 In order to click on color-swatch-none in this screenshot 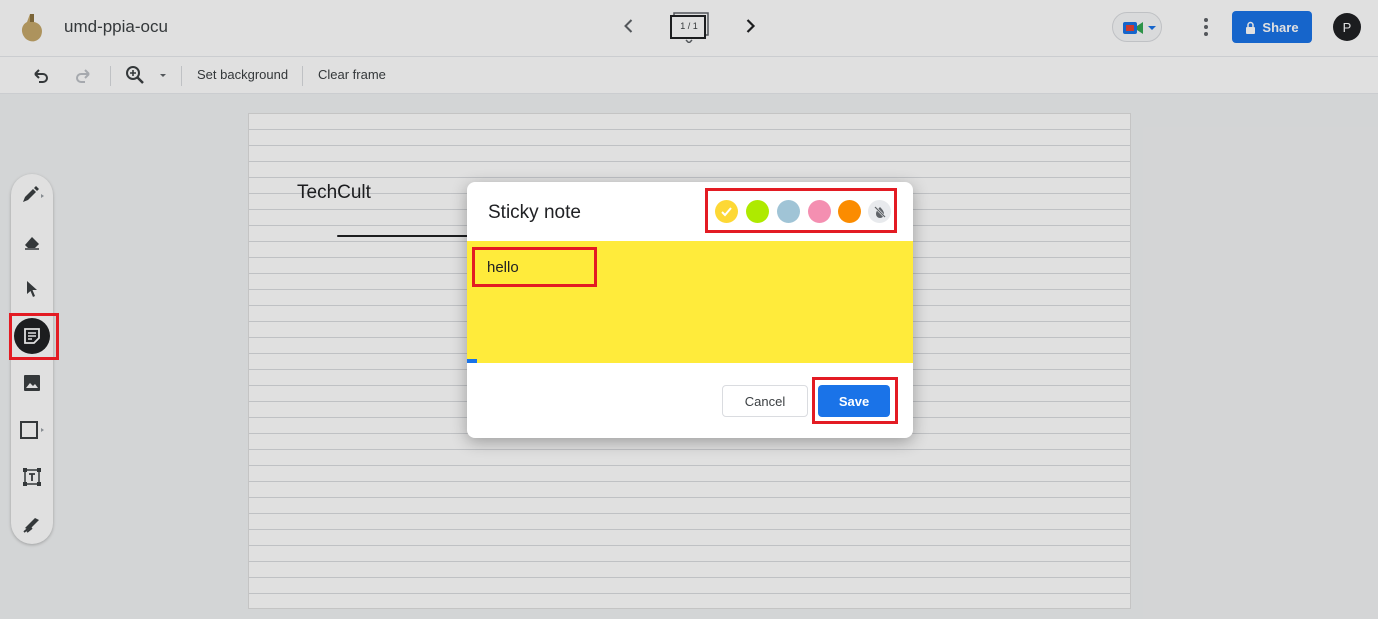, I will do `click(879, 211)`.